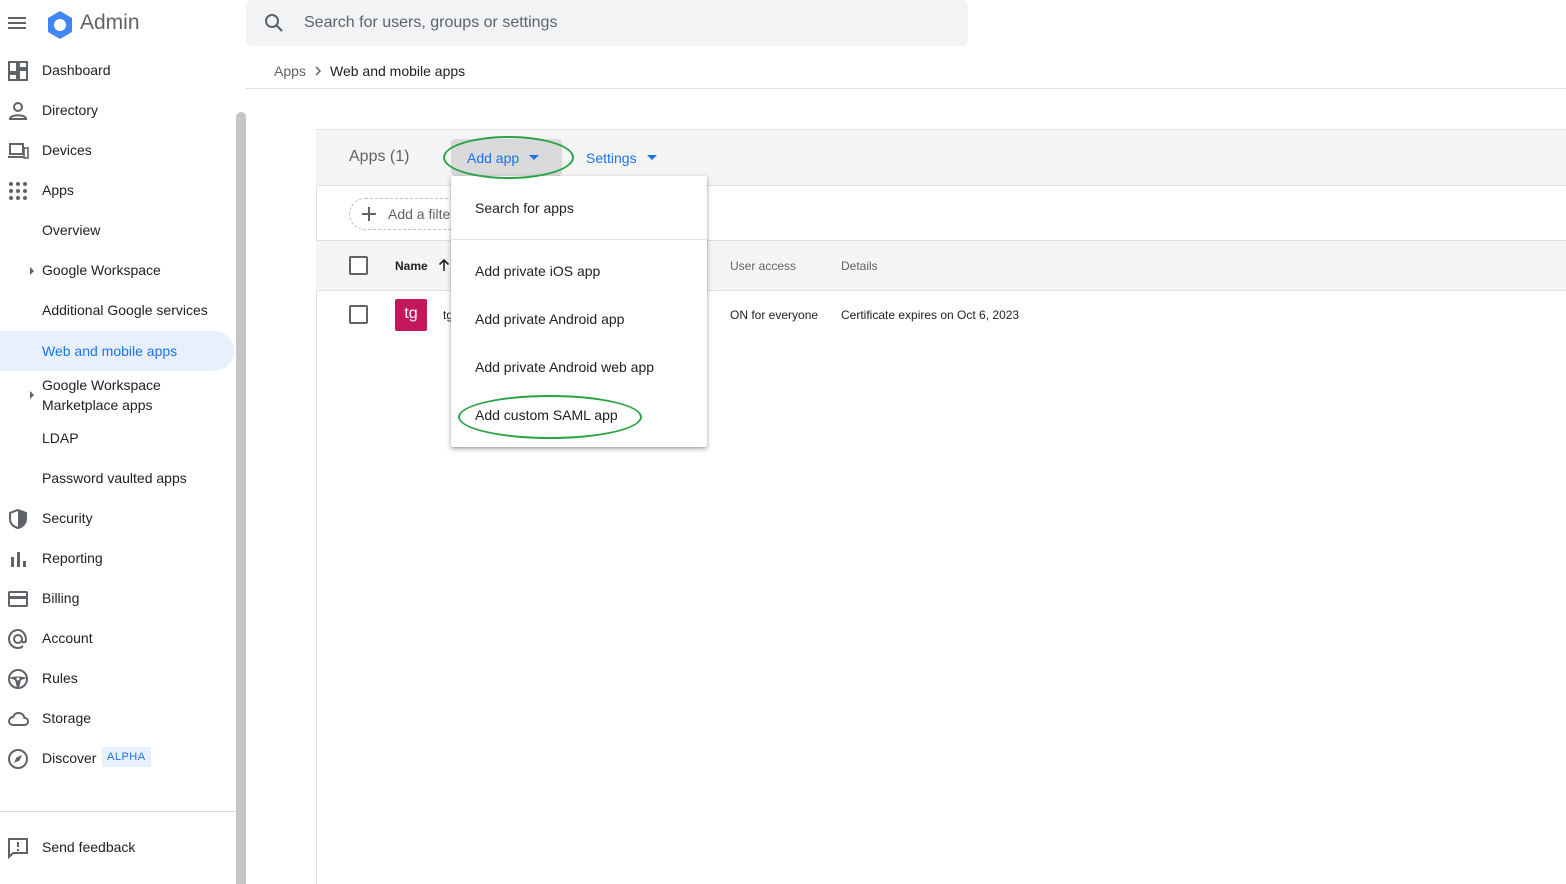  I want to click on settings-button: Settings, so click(611, 158).